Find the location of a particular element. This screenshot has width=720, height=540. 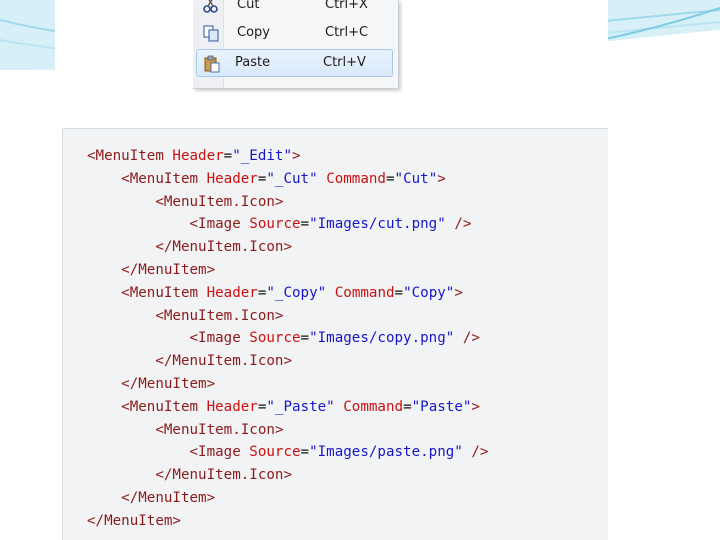

menu-item-shortcut: Ctrl+V is located at coordinates (344, 62).